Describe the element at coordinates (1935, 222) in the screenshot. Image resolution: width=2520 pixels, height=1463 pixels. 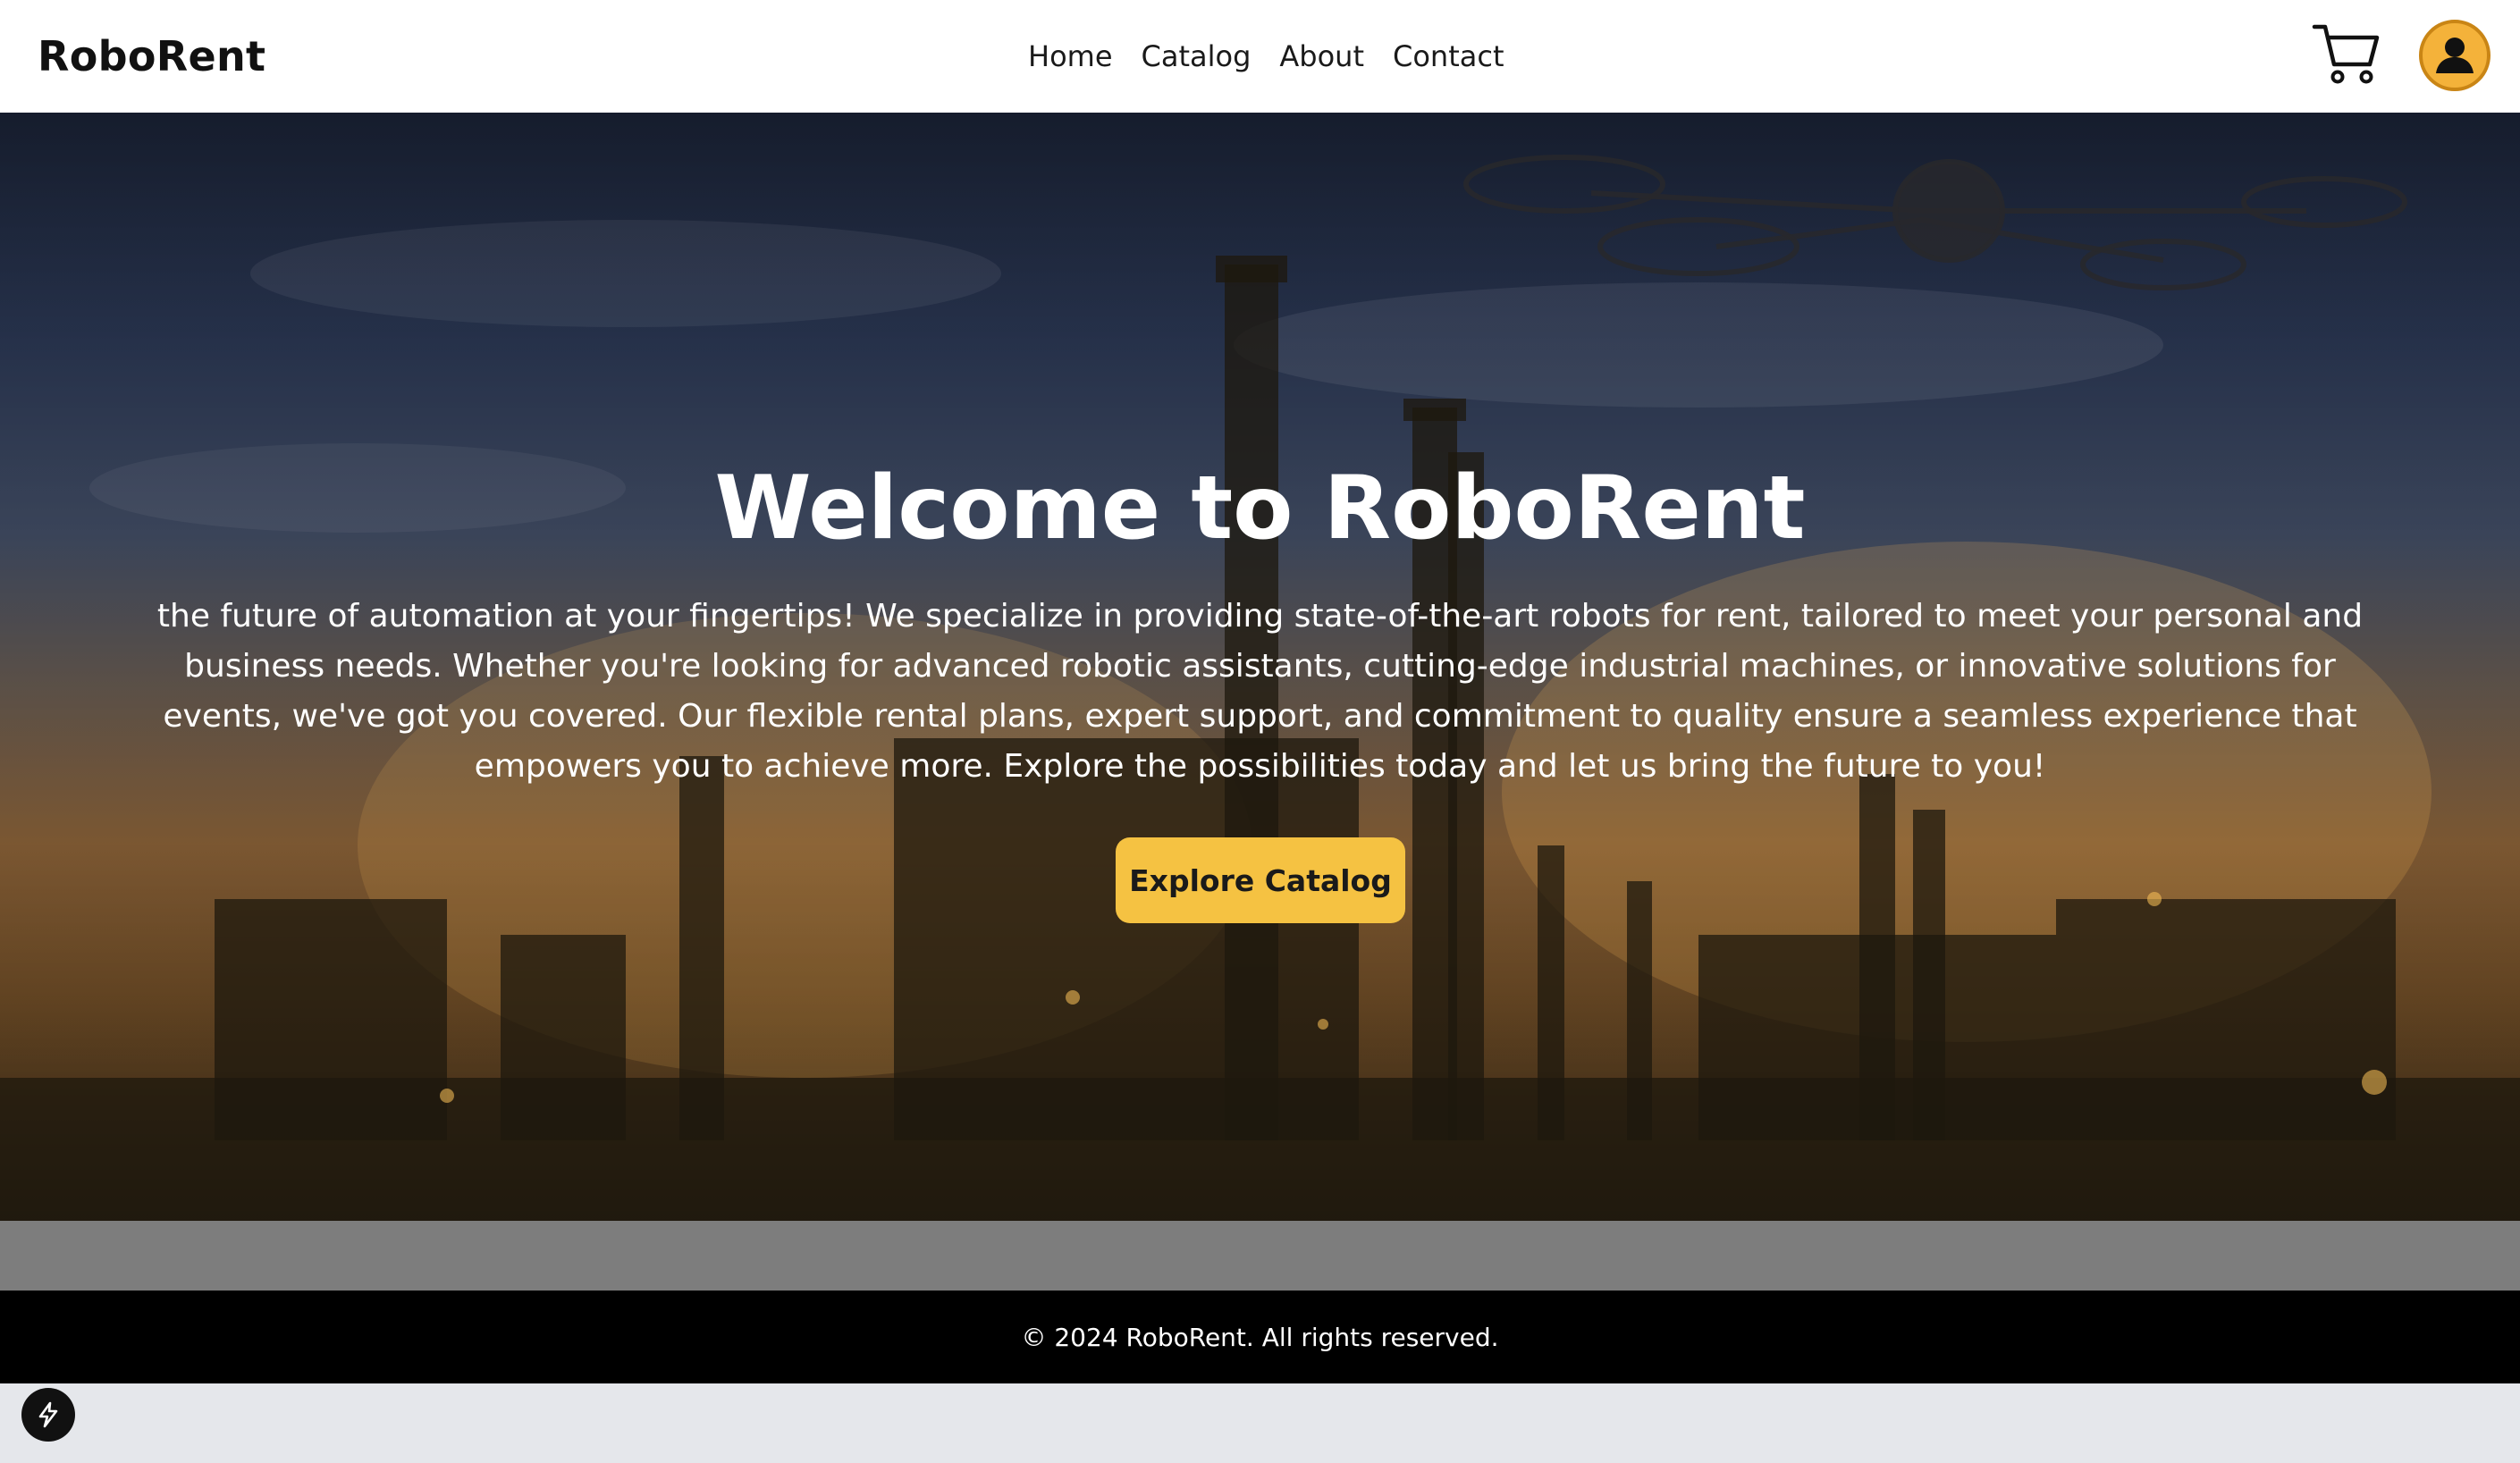
I see `drone-image` at that location.